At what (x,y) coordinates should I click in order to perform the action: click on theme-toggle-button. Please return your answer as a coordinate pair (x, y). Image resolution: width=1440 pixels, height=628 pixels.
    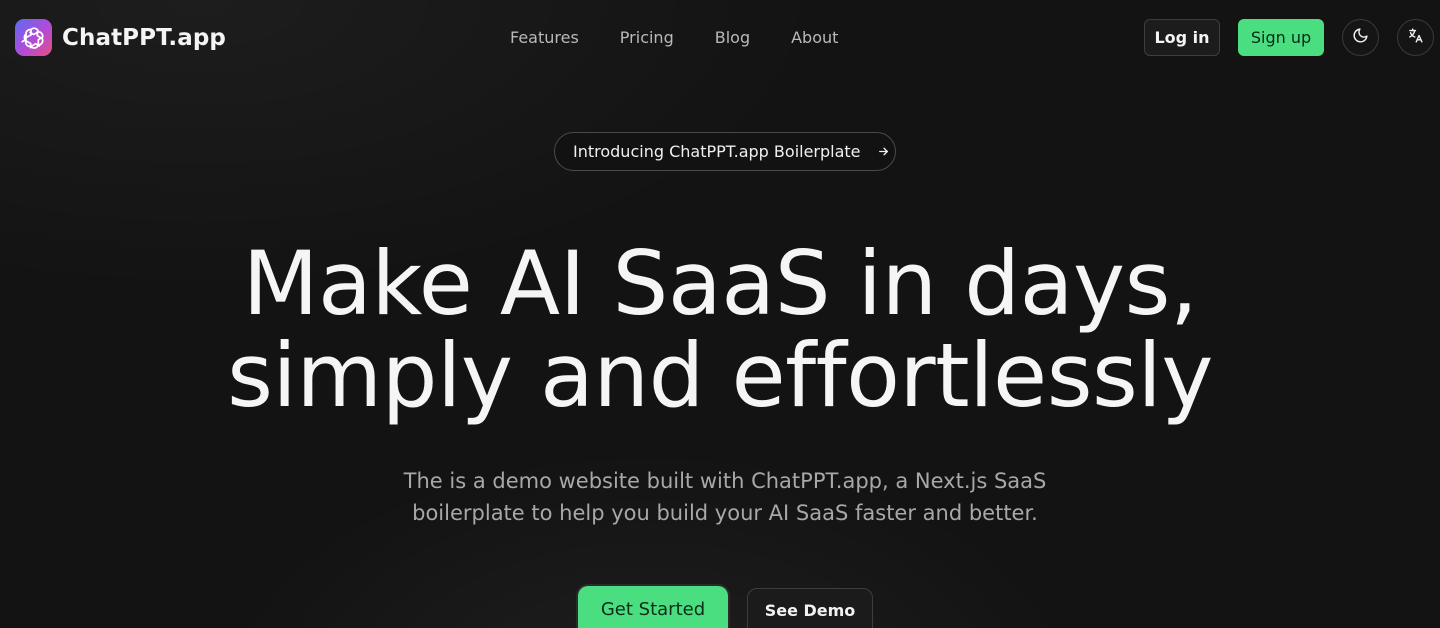
    Looking at the image, I should click on (1360, 37).